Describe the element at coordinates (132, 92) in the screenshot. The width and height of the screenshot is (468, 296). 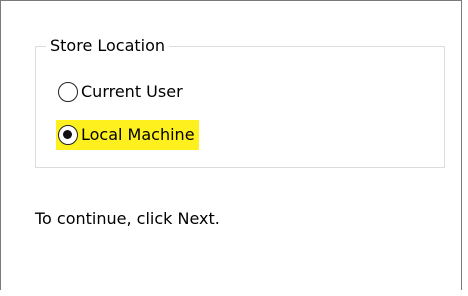
I see `current-user-label: Current User` at that location.